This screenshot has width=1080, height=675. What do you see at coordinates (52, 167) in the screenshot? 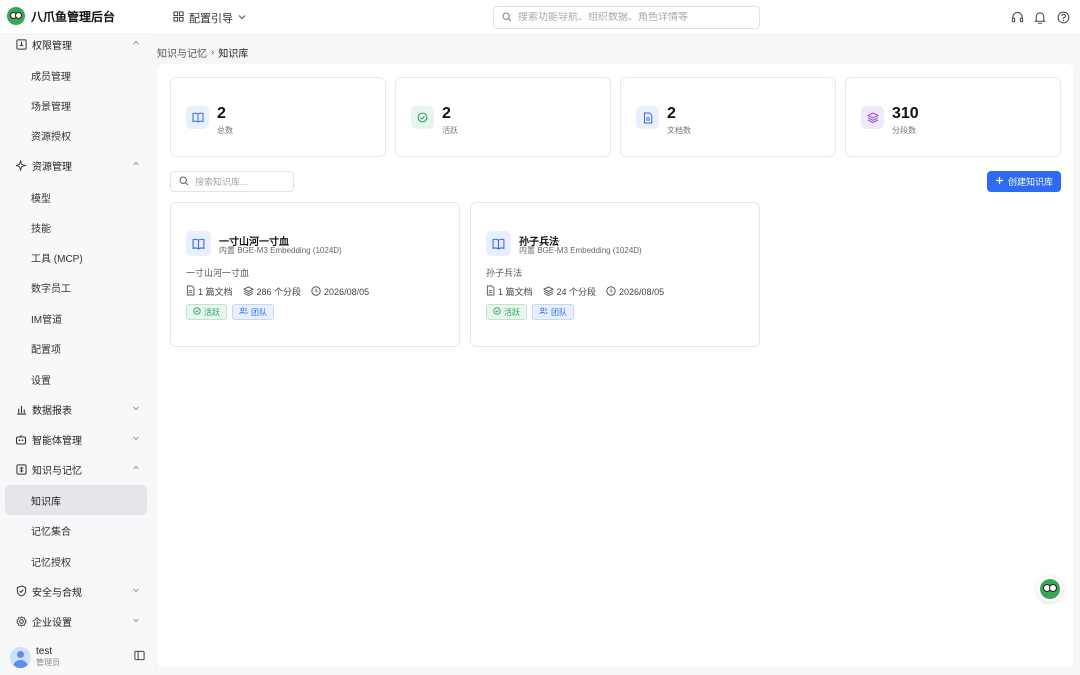
I see `sidebar-group-label: 资源管理` at bounding box center [52, 167].